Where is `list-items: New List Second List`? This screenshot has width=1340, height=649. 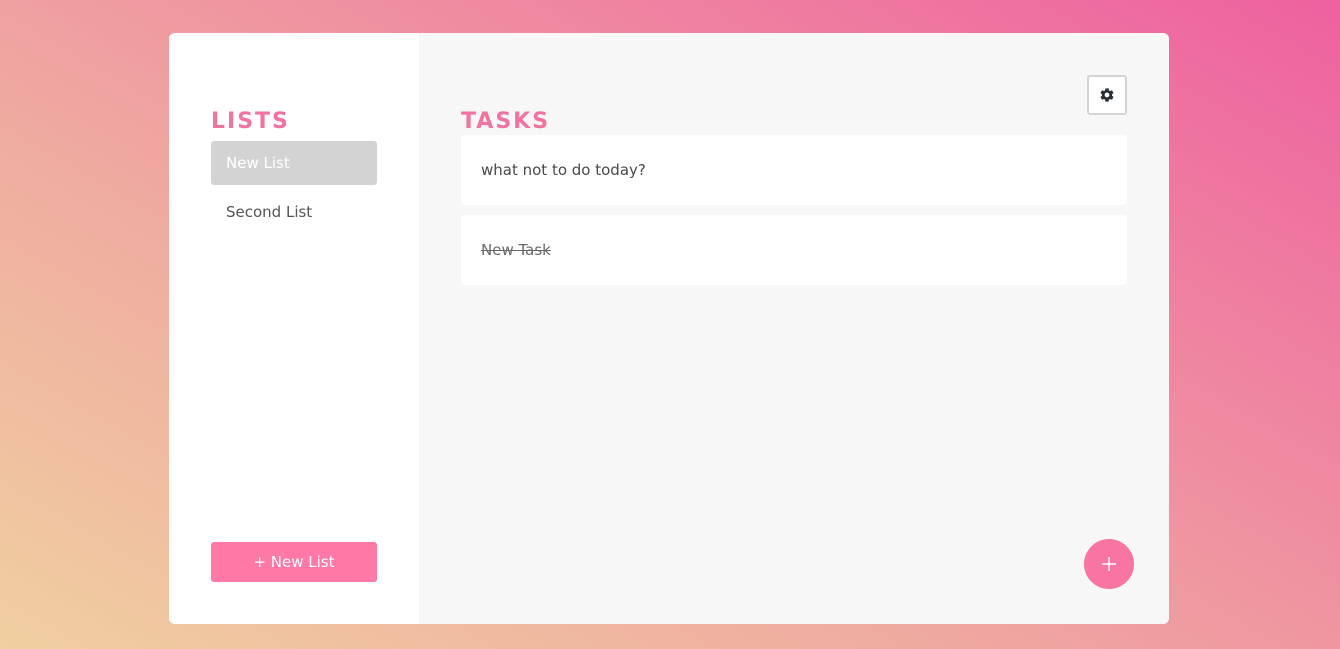 list-items: New List Second List is located at coordinates (294, 190).